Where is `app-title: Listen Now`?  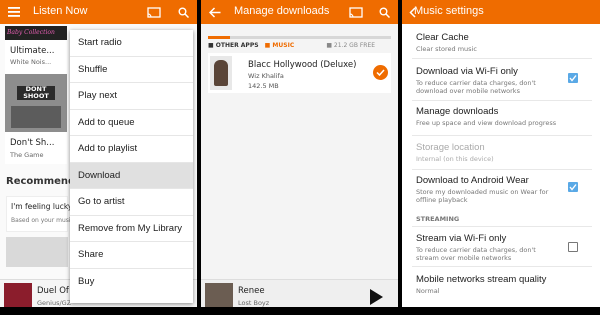 app-title: Listen Now is located at coordinates (60, 11).